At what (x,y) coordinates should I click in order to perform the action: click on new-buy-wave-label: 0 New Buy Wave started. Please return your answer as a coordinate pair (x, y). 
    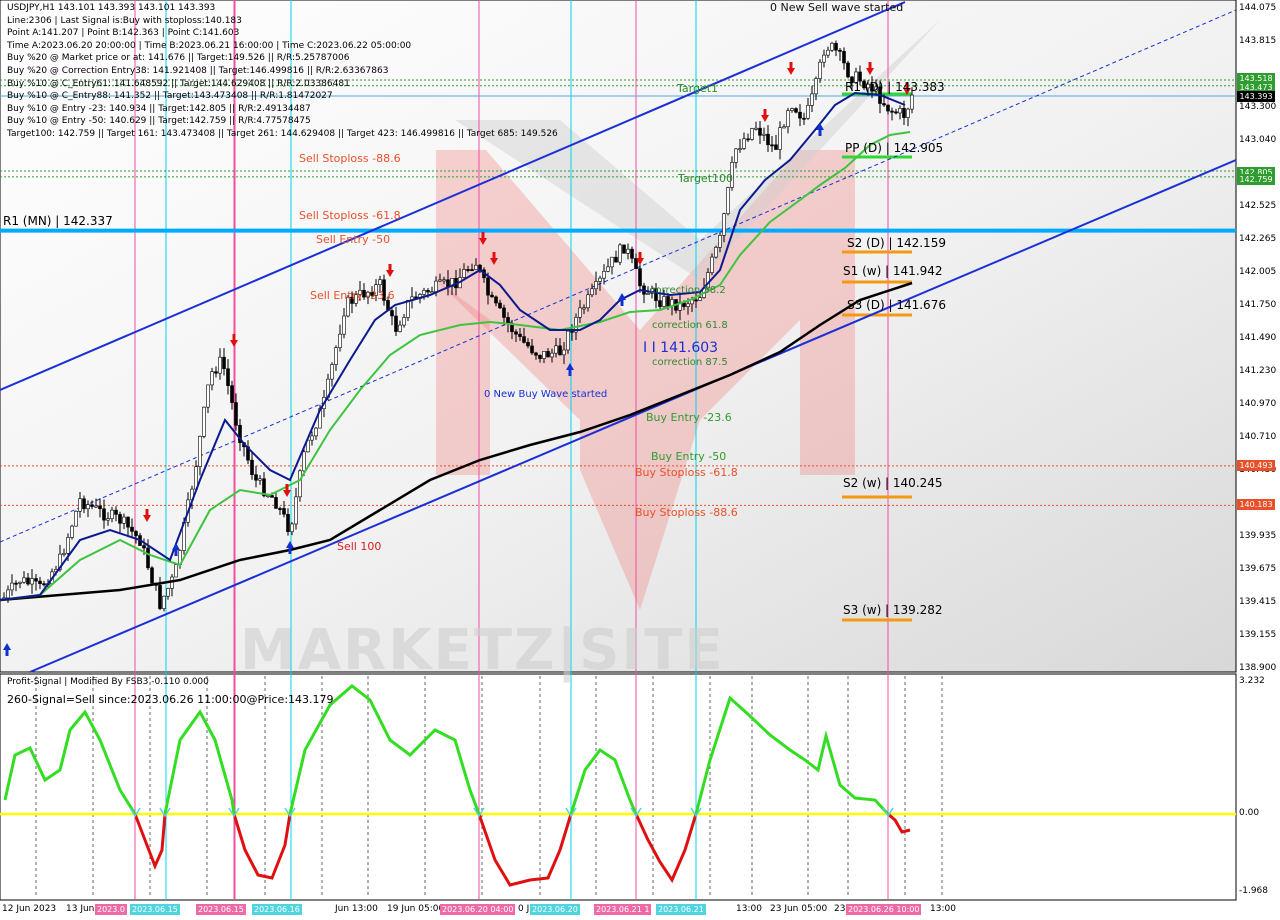
    Looking at the image, I should click on (546, 394).